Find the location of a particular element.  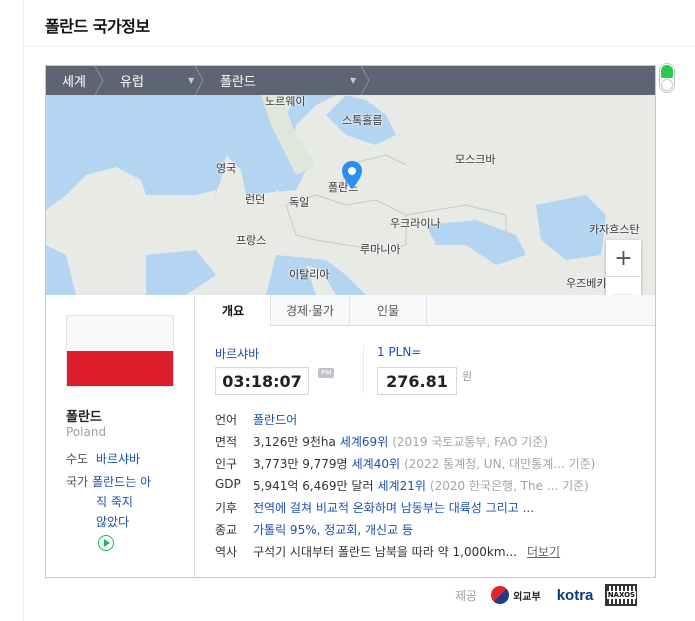

local-time: 03:18:07 is located at coordinates (262, 381).